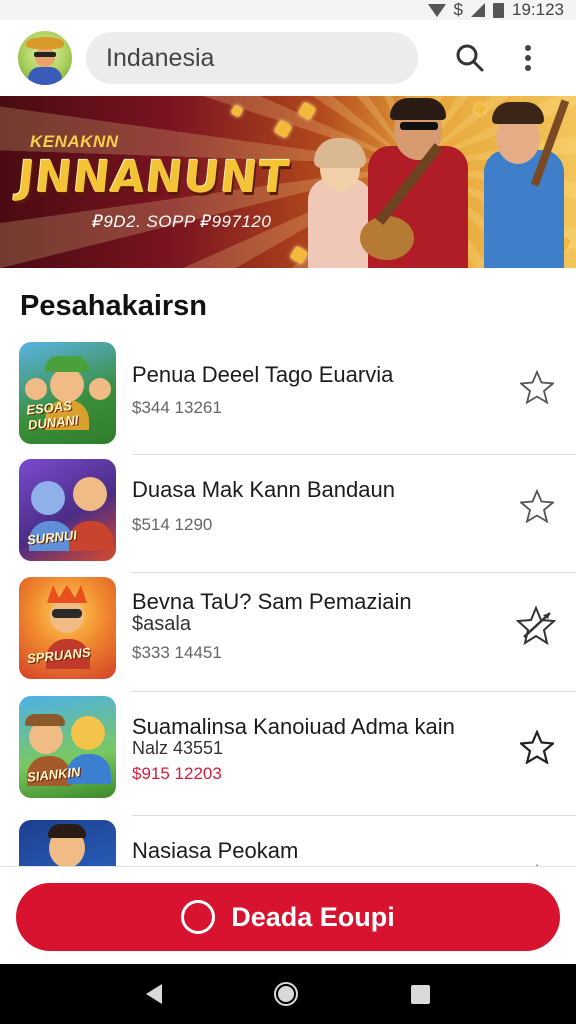 Image resolution: width=576 pixels, height=1024 pixels. What do you see at coordinates (538, 9) in the screenshot?
I see `status-time: 19:123` at bounding box center [538, 9].